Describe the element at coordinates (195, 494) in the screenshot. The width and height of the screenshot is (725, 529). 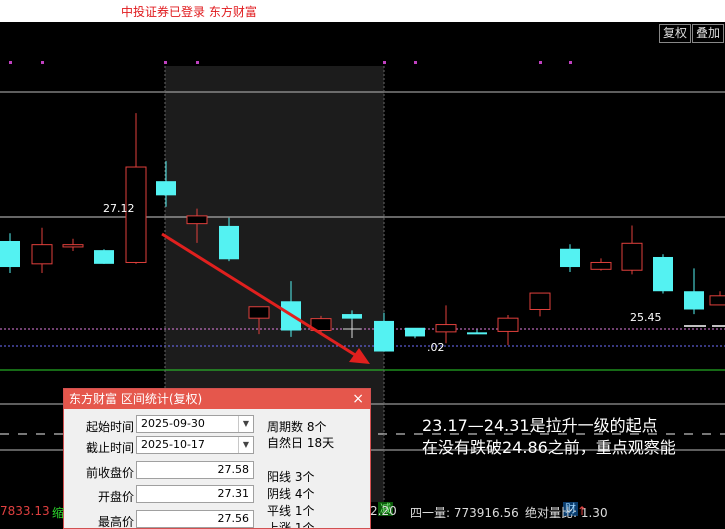
I see `open-price-field: 27.31` at that location.